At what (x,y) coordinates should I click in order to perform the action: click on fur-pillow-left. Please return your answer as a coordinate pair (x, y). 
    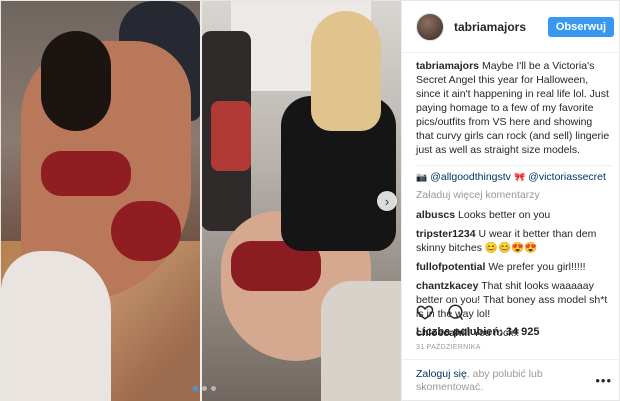
    Looking at the image, I should click on (56, 326).